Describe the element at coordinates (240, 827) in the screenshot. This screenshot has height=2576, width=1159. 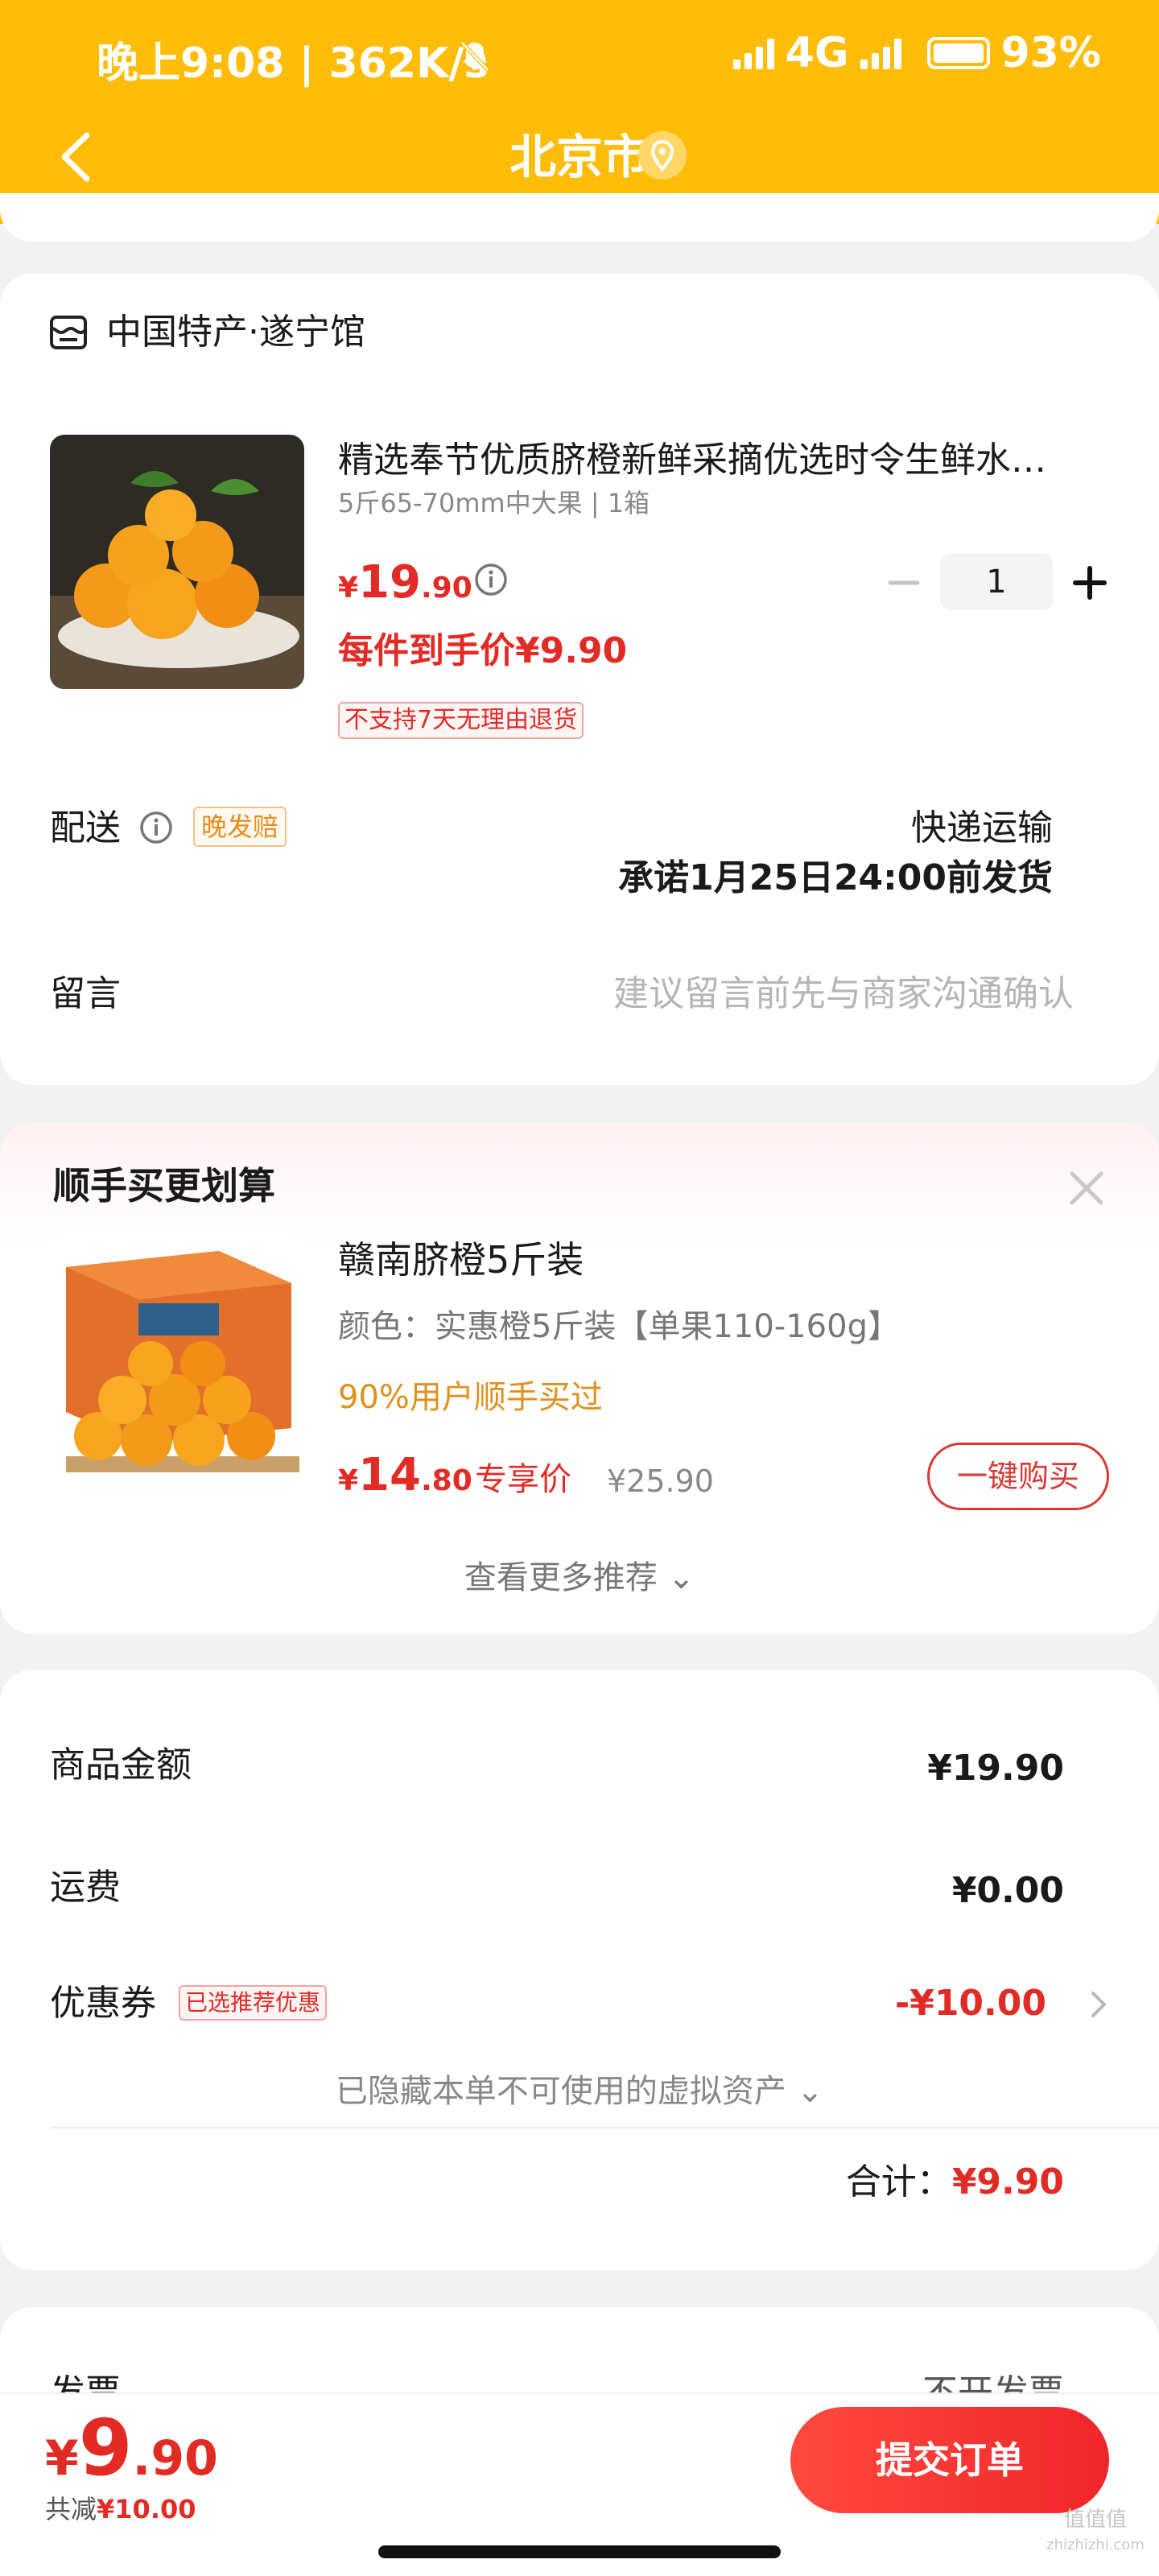
I see `late-compensation-tag: 晚发赔` at that location.